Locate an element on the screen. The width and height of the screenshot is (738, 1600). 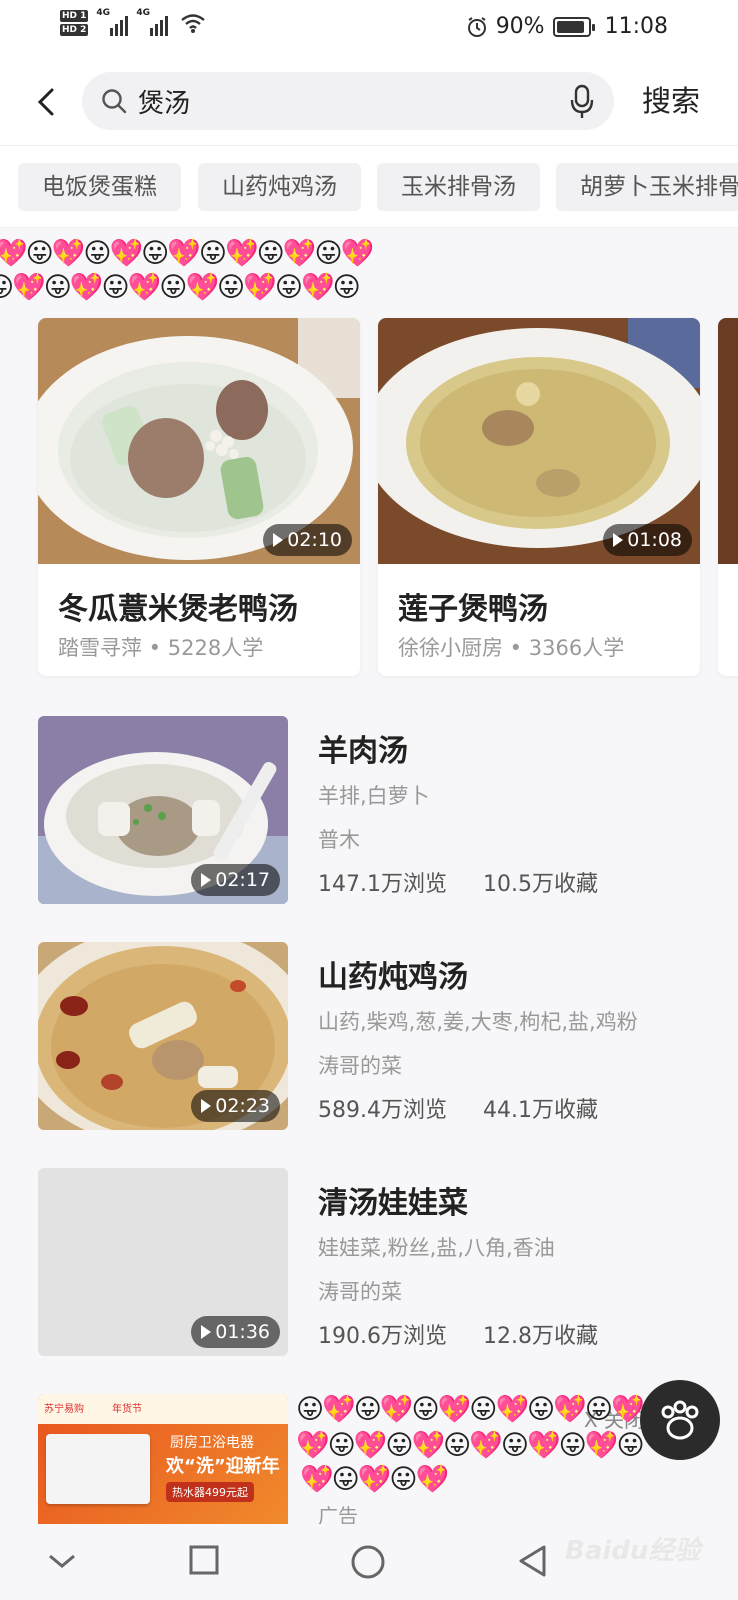
recipe-name: 羊肉汤 is located at coordinates (363, 751).